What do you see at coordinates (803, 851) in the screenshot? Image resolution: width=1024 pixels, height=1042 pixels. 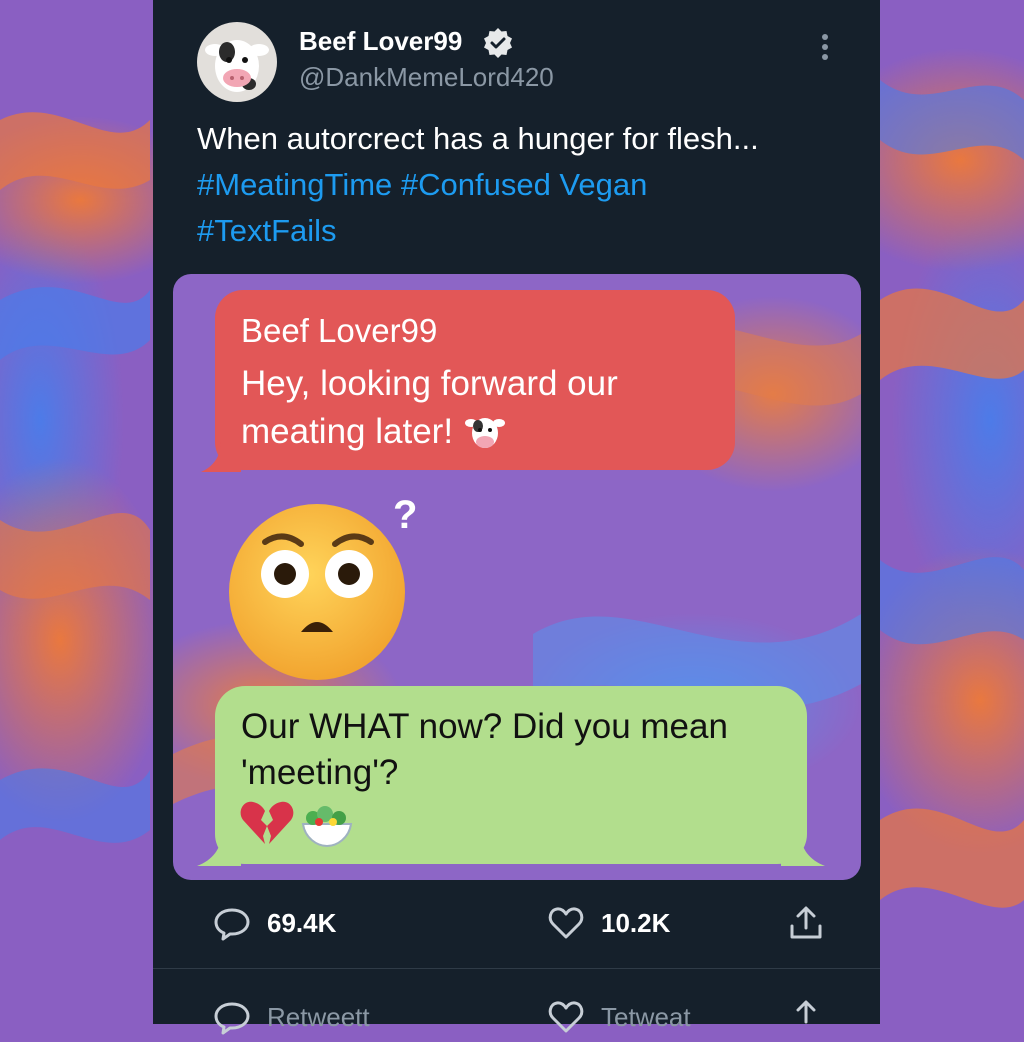 I see `bubble-tail-right` at bounding box center [803, 851].